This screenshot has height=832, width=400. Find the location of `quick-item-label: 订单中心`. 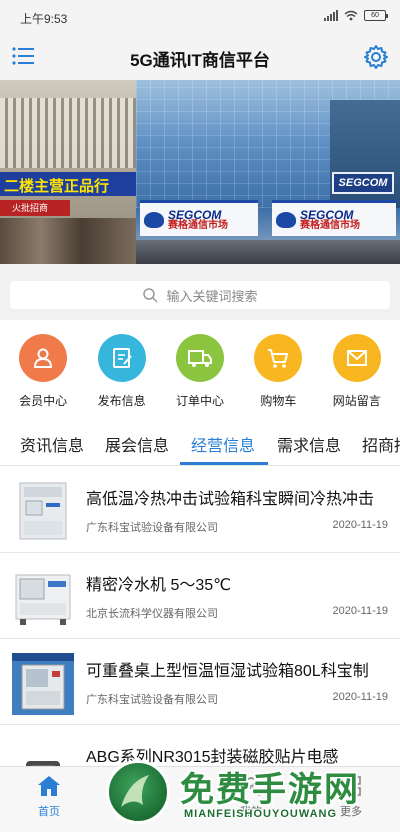

quick-item-label: 订单中心 is located at coordinates (199, 401).